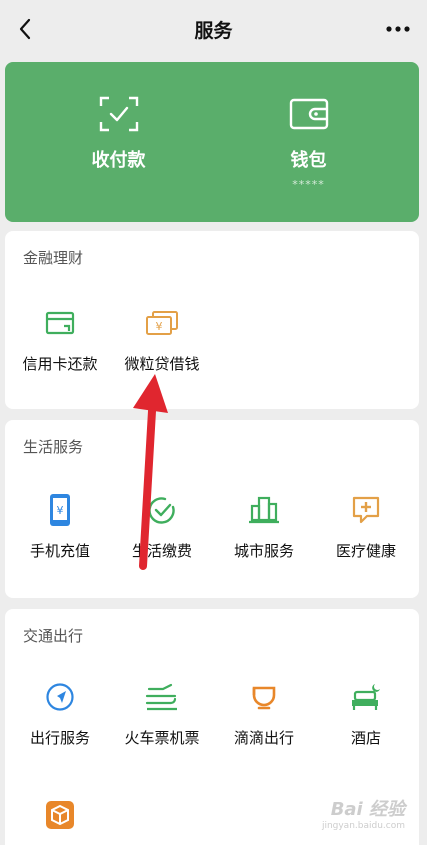  What do you see at coordinates (366, 719) in the screenshot?
I see `hotel-item: 酒店` at bounding box center [366, 719].